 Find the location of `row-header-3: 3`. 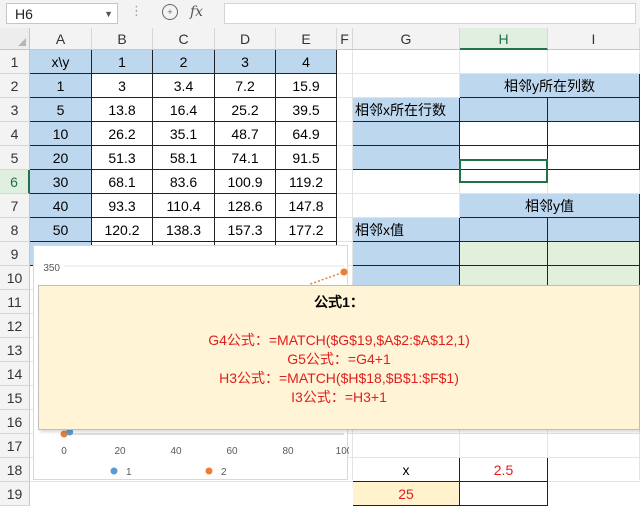

row-header-3: 3 is located at coordinates (15, 110).